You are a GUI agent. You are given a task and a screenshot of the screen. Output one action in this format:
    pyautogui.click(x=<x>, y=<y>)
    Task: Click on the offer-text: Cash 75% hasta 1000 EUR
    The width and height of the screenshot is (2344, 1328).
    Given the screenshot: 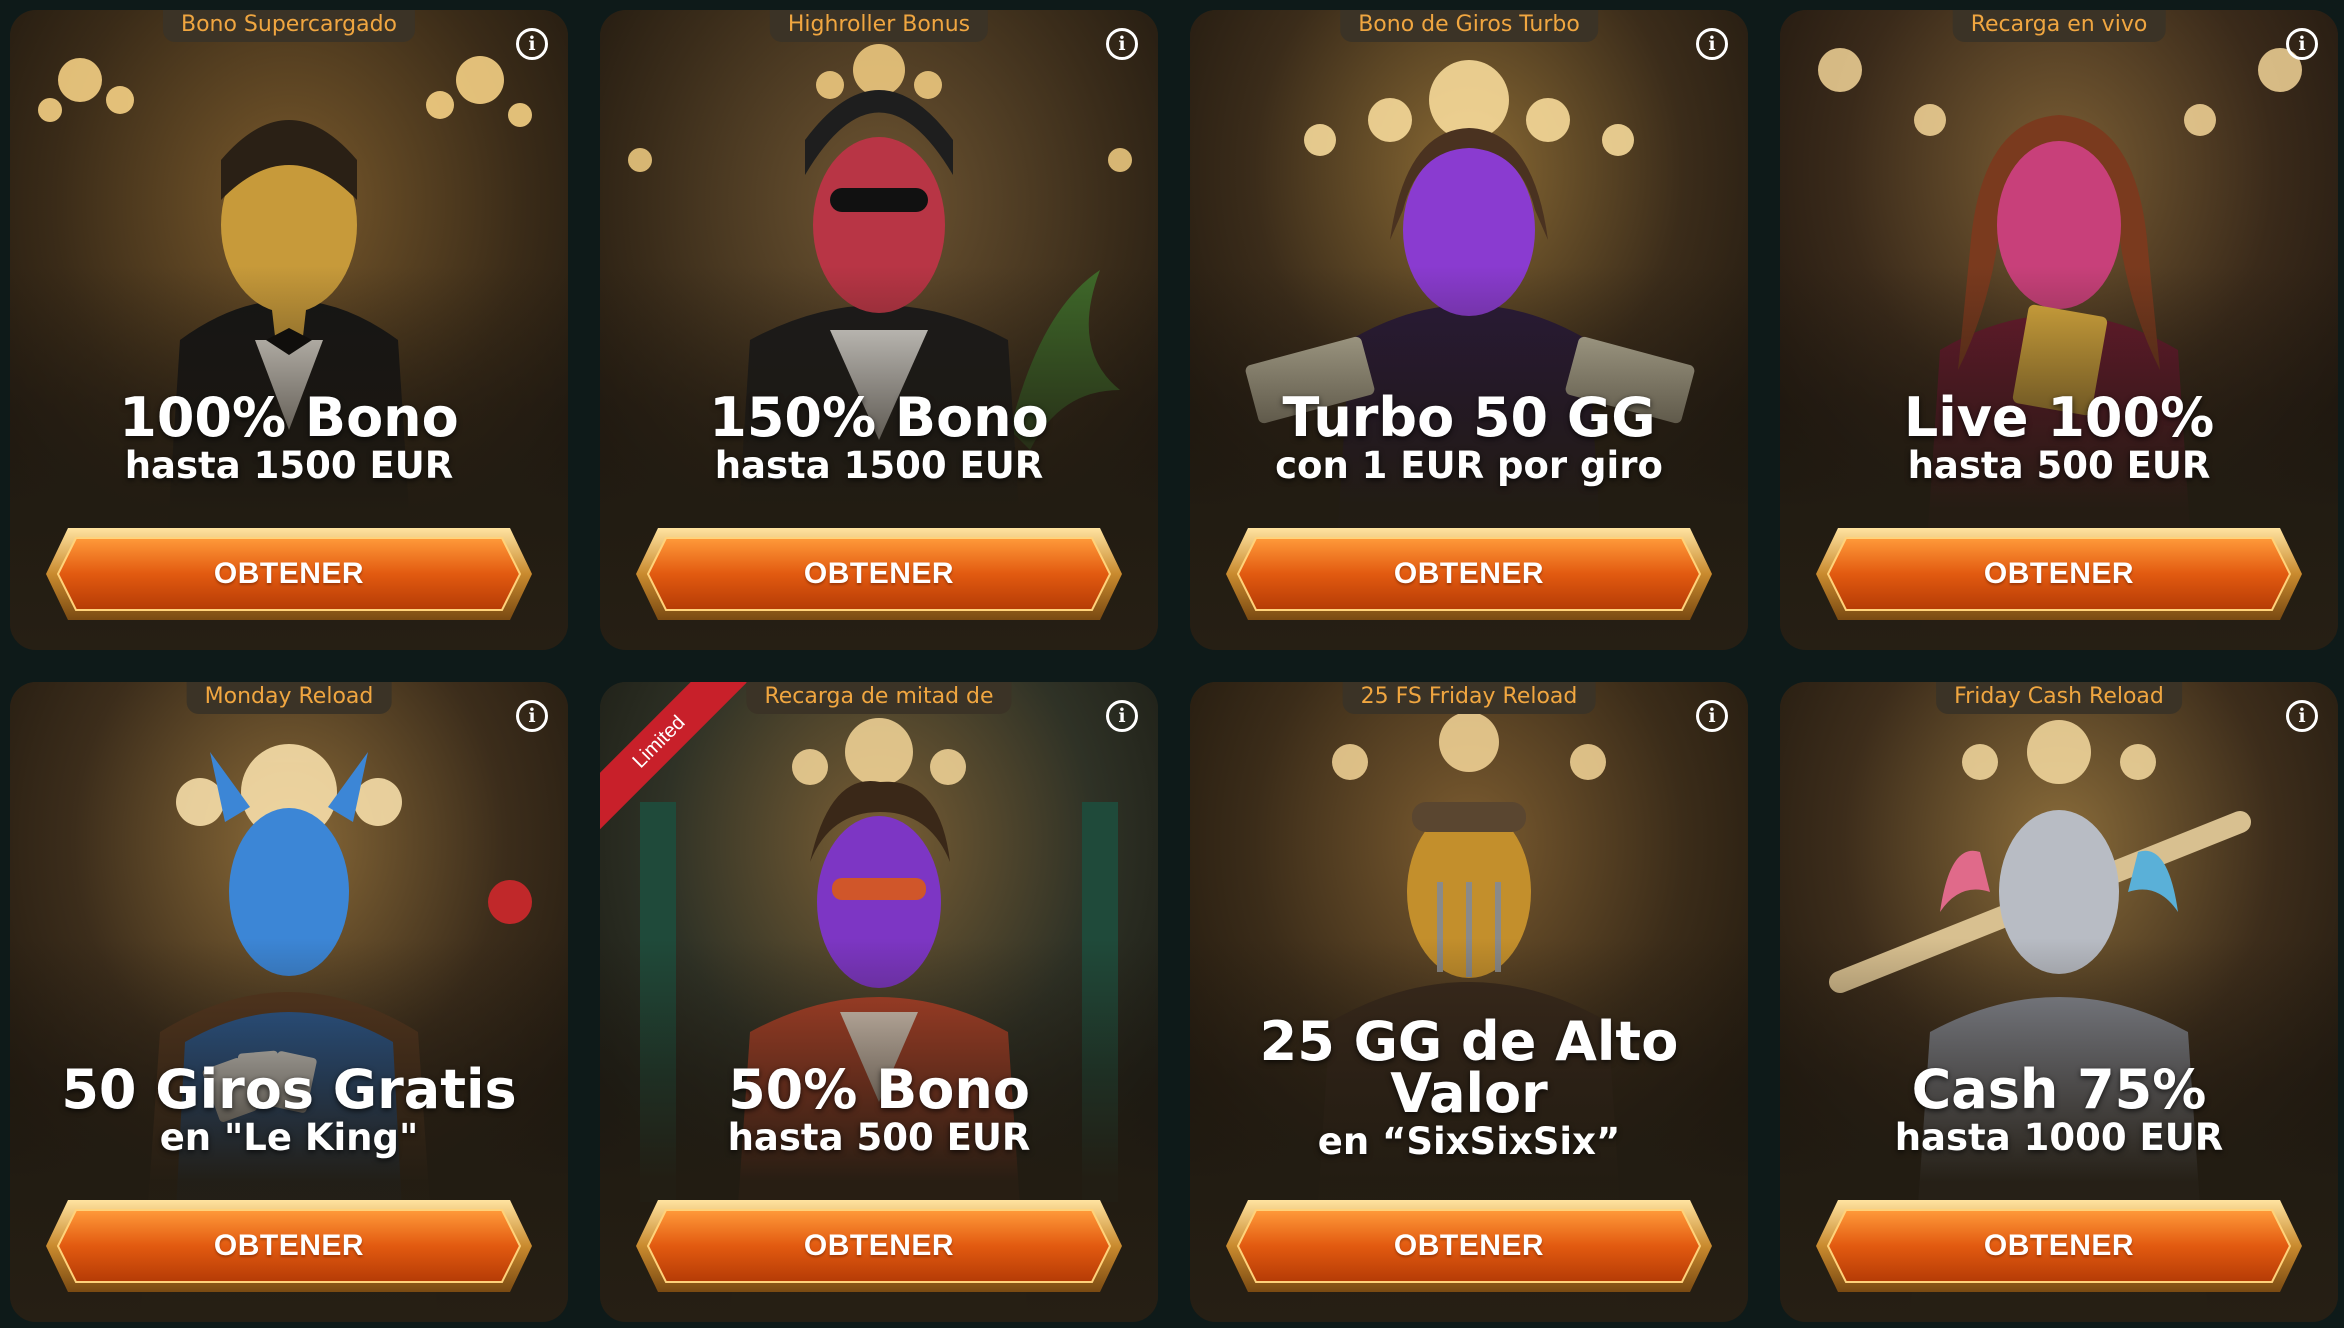 What is the action you would take?
    pyautogui.click(x=2059, y=1109)
    